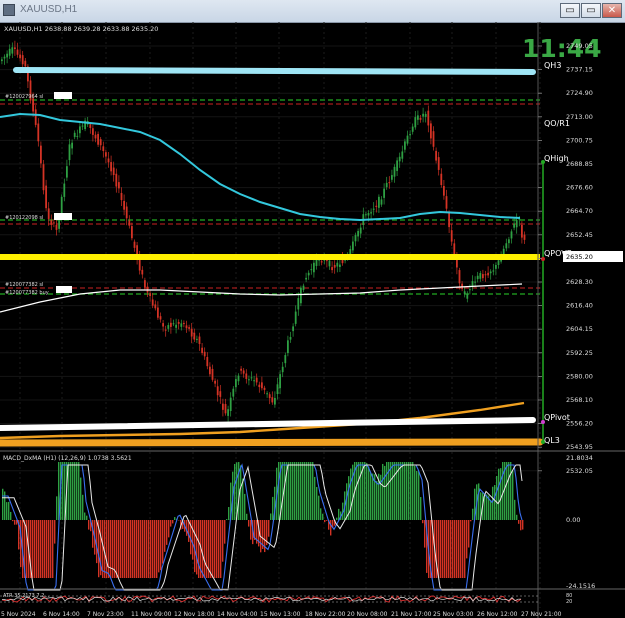 This screenshot has height=618, width=625. I want to click on close-button: ✕, so click(612, 10).